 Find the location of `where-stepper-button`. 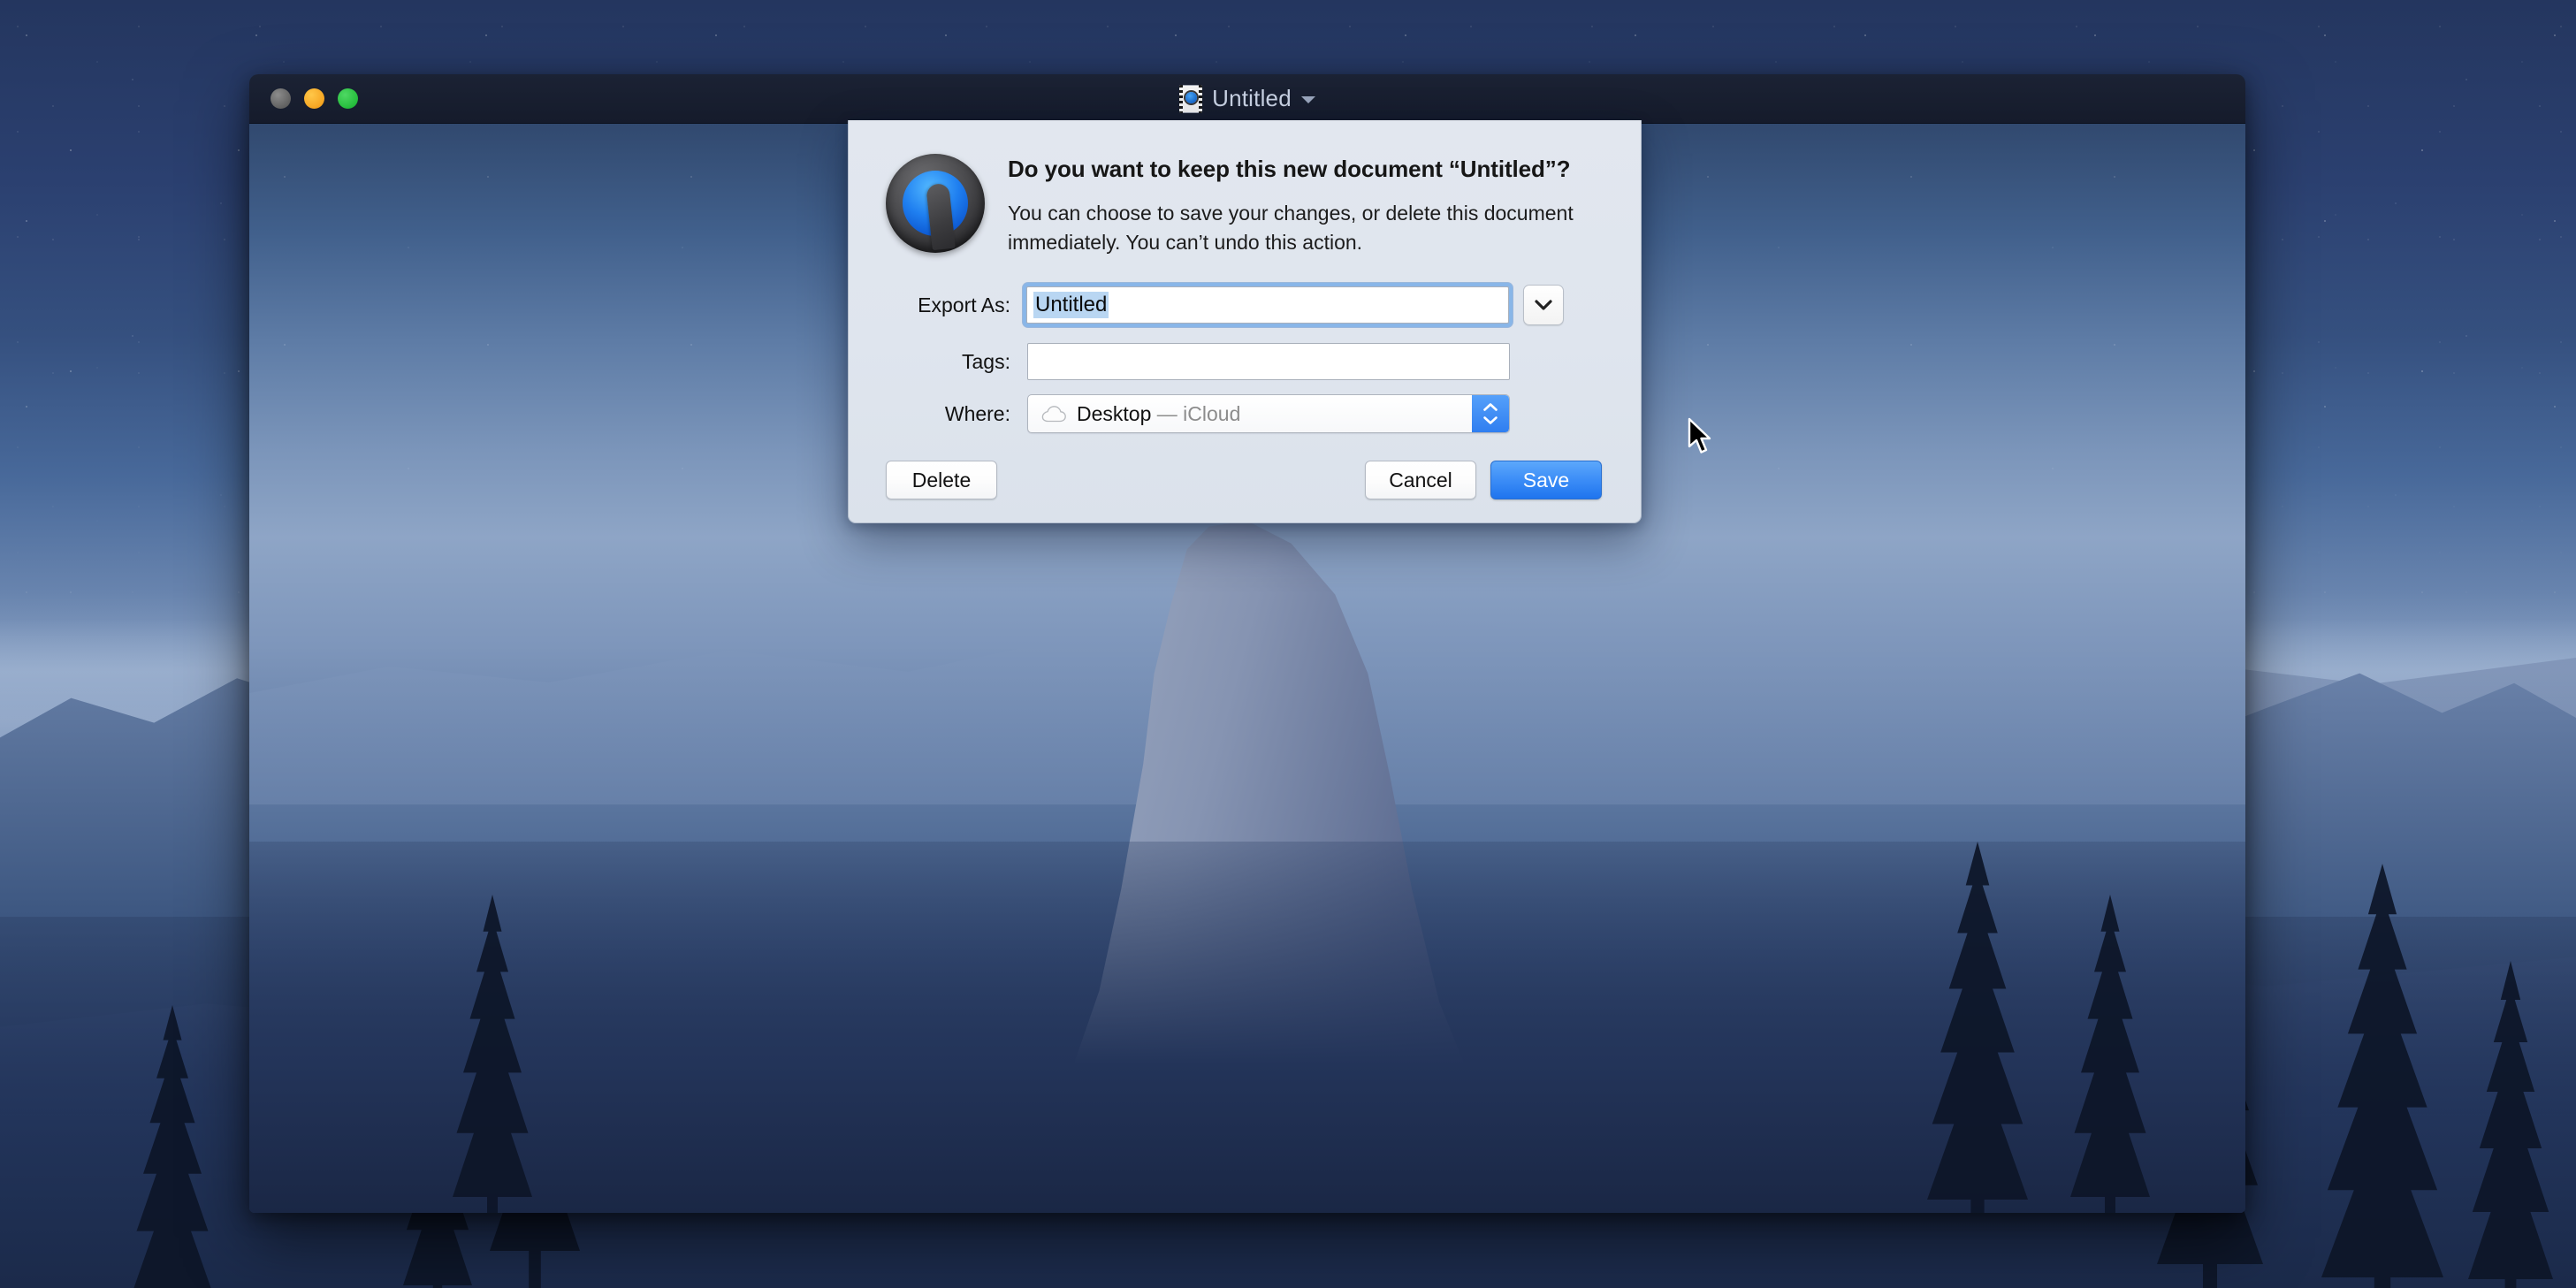

where-stepper-button is located at coordinates (1490, 414).